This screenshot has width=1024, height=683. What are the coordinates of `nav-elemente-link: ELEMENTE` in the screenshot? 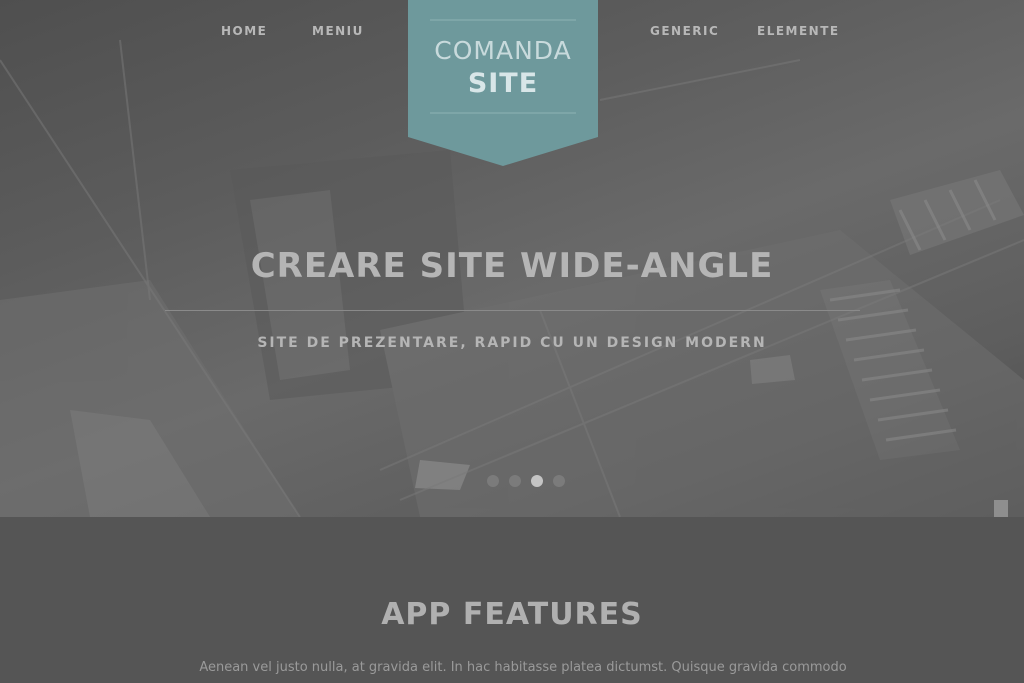 It's located at (798, 31).